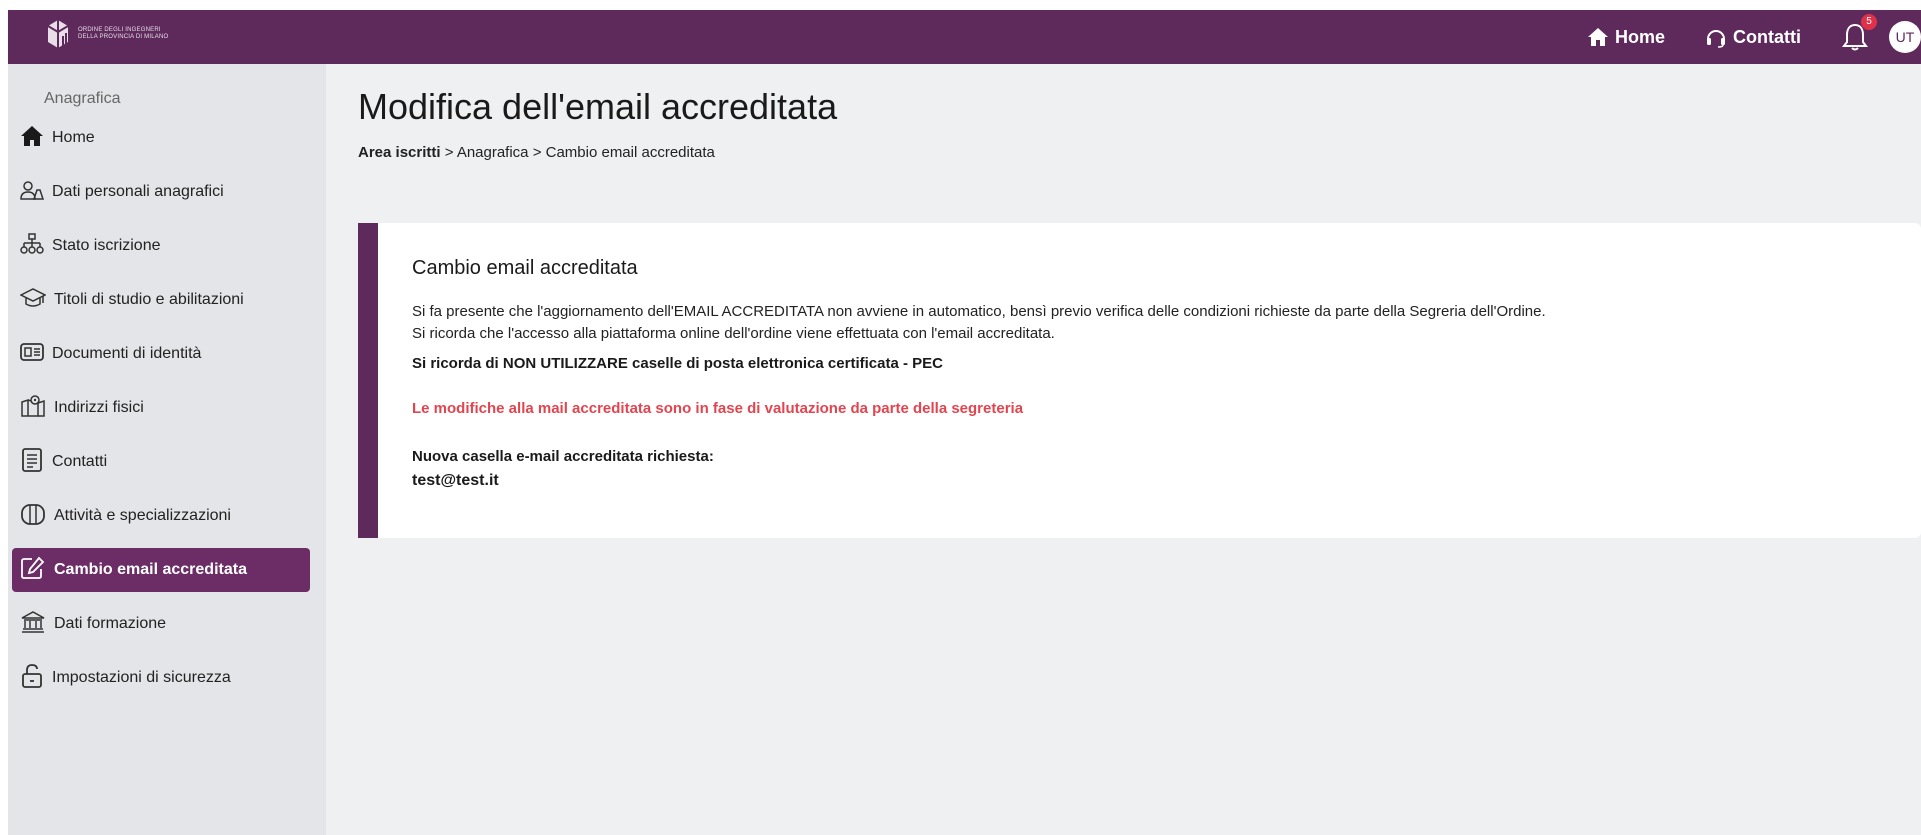 The height and width of the screenshot is (835, 1921). I want to click on sidebar-item-indirizzi: Indirizzi fisici, so click(161, 408).